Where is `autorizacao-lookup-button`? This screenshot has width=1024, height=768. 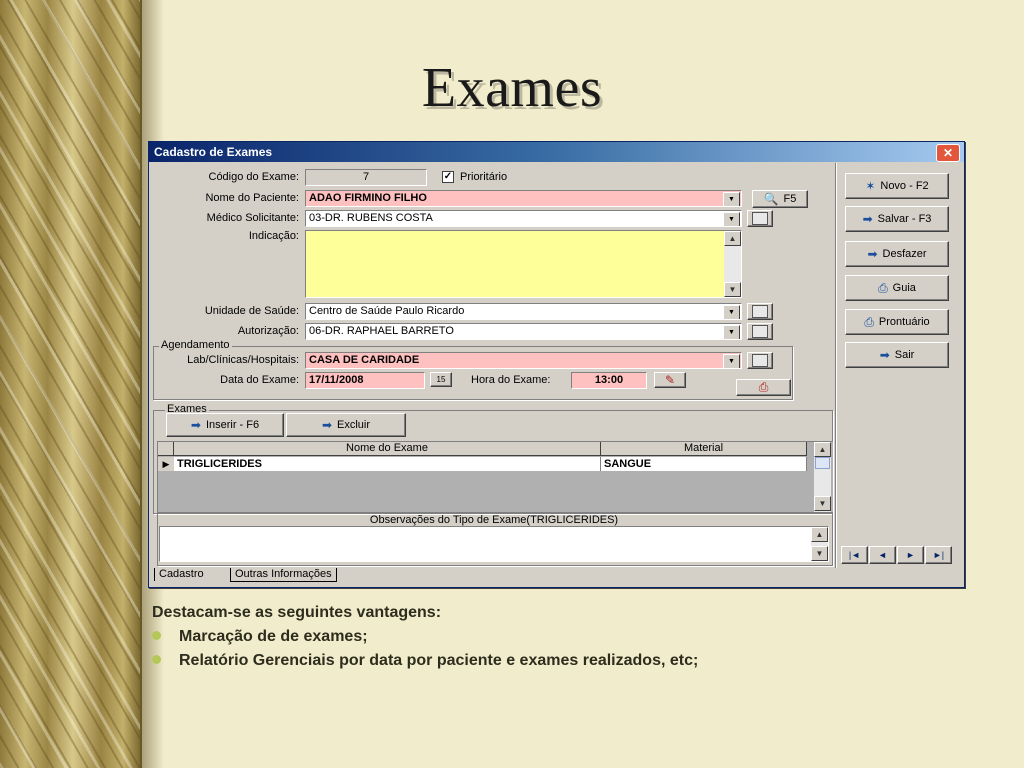 autorizacao-lookup-button is located at coordinates (760, 331).